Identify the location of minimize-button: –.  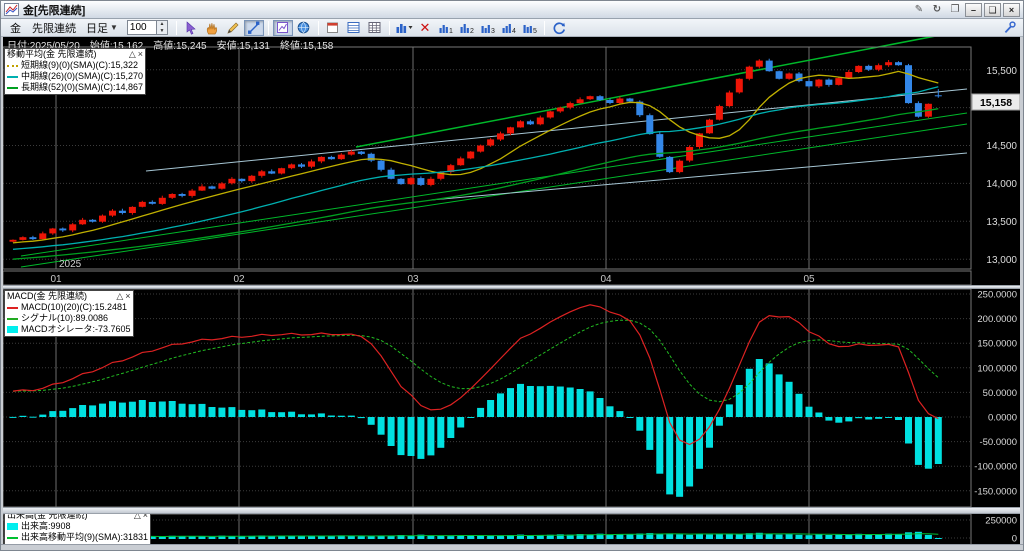
(973, 9).